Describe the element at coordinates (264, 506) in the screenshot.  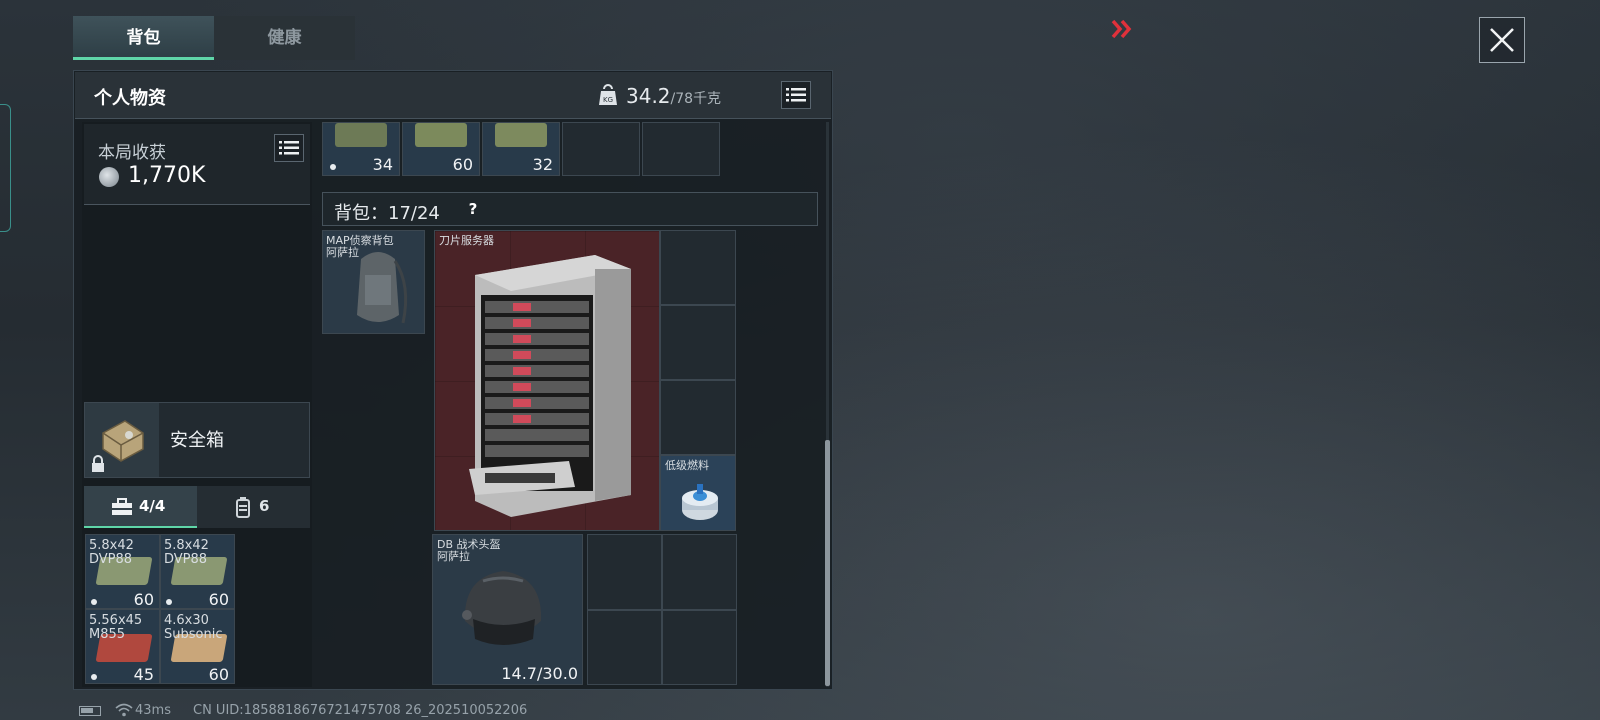
I see `pouch-tab-canister-label: 6` at that location.